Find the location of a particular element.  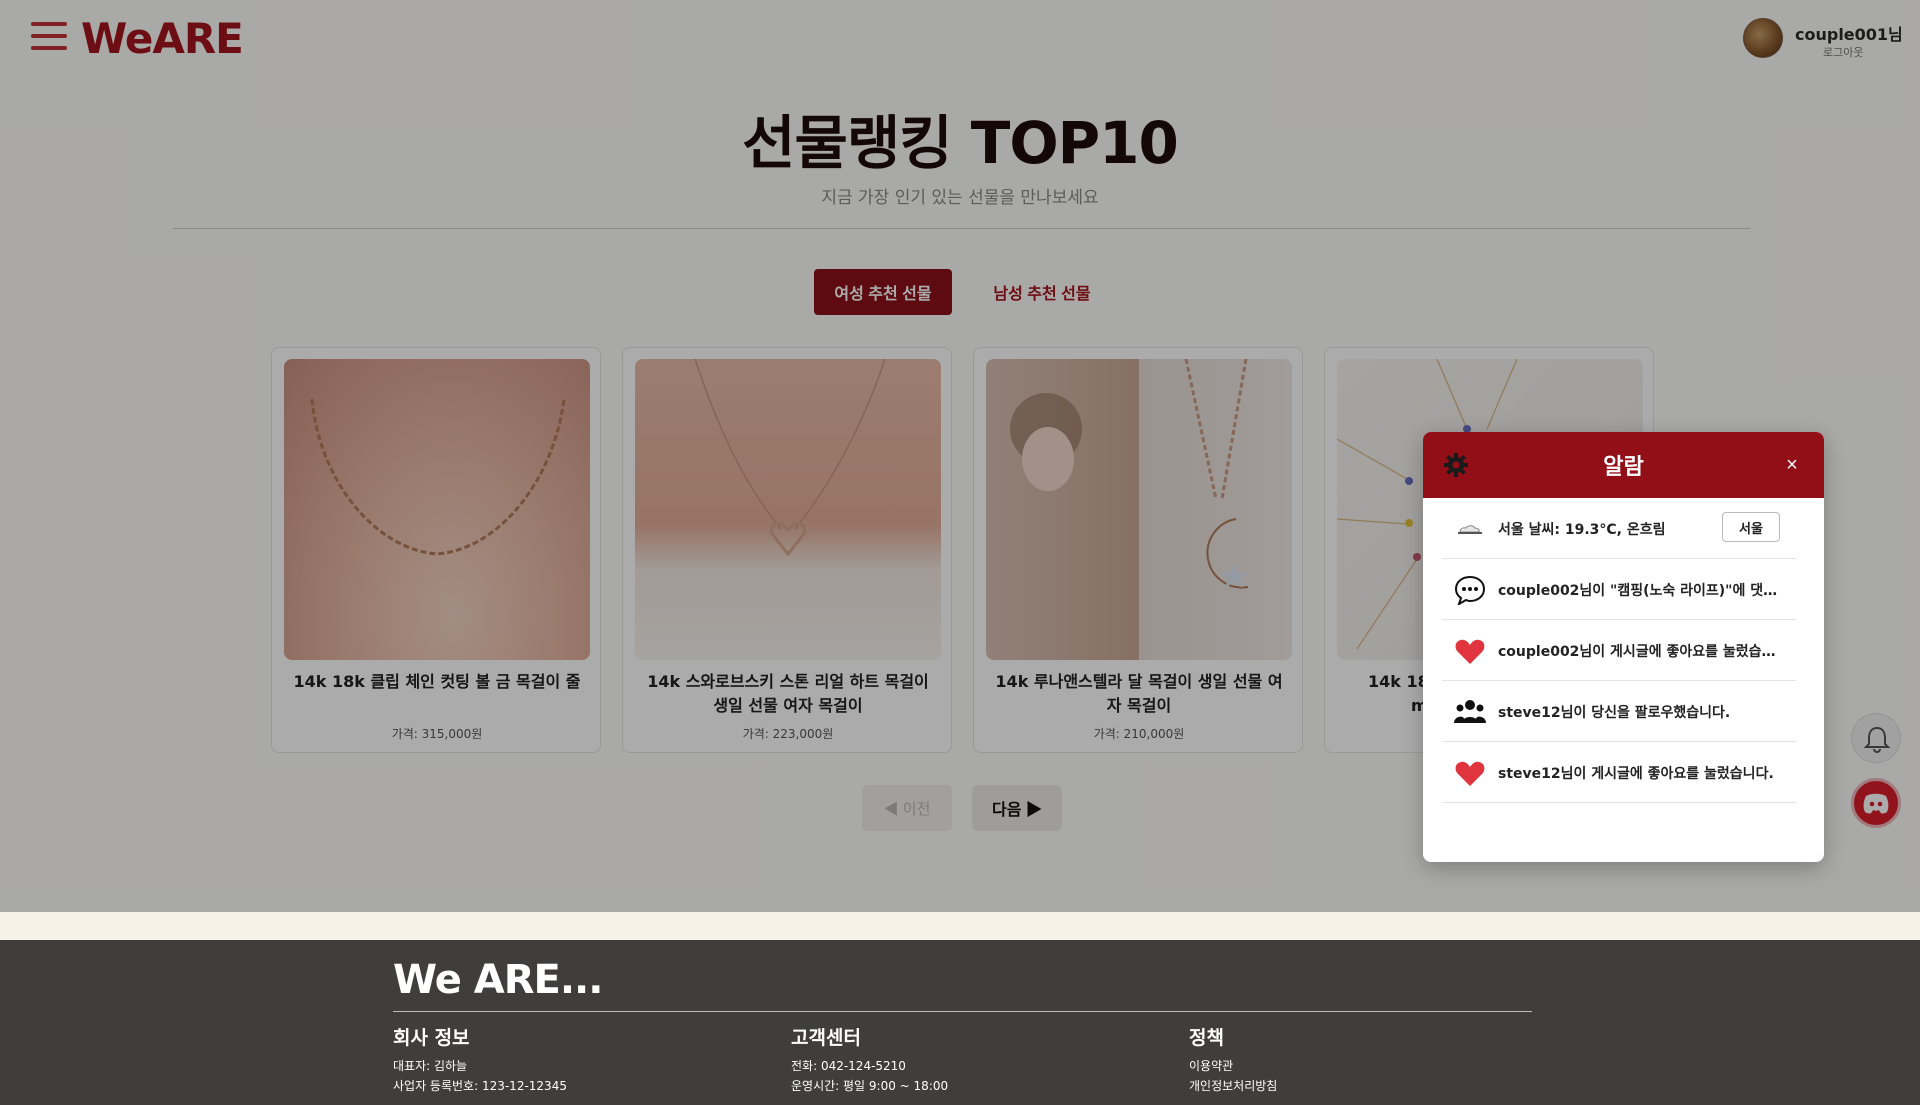

city-select-button: 서울 is located at coordinates (1751, 527).